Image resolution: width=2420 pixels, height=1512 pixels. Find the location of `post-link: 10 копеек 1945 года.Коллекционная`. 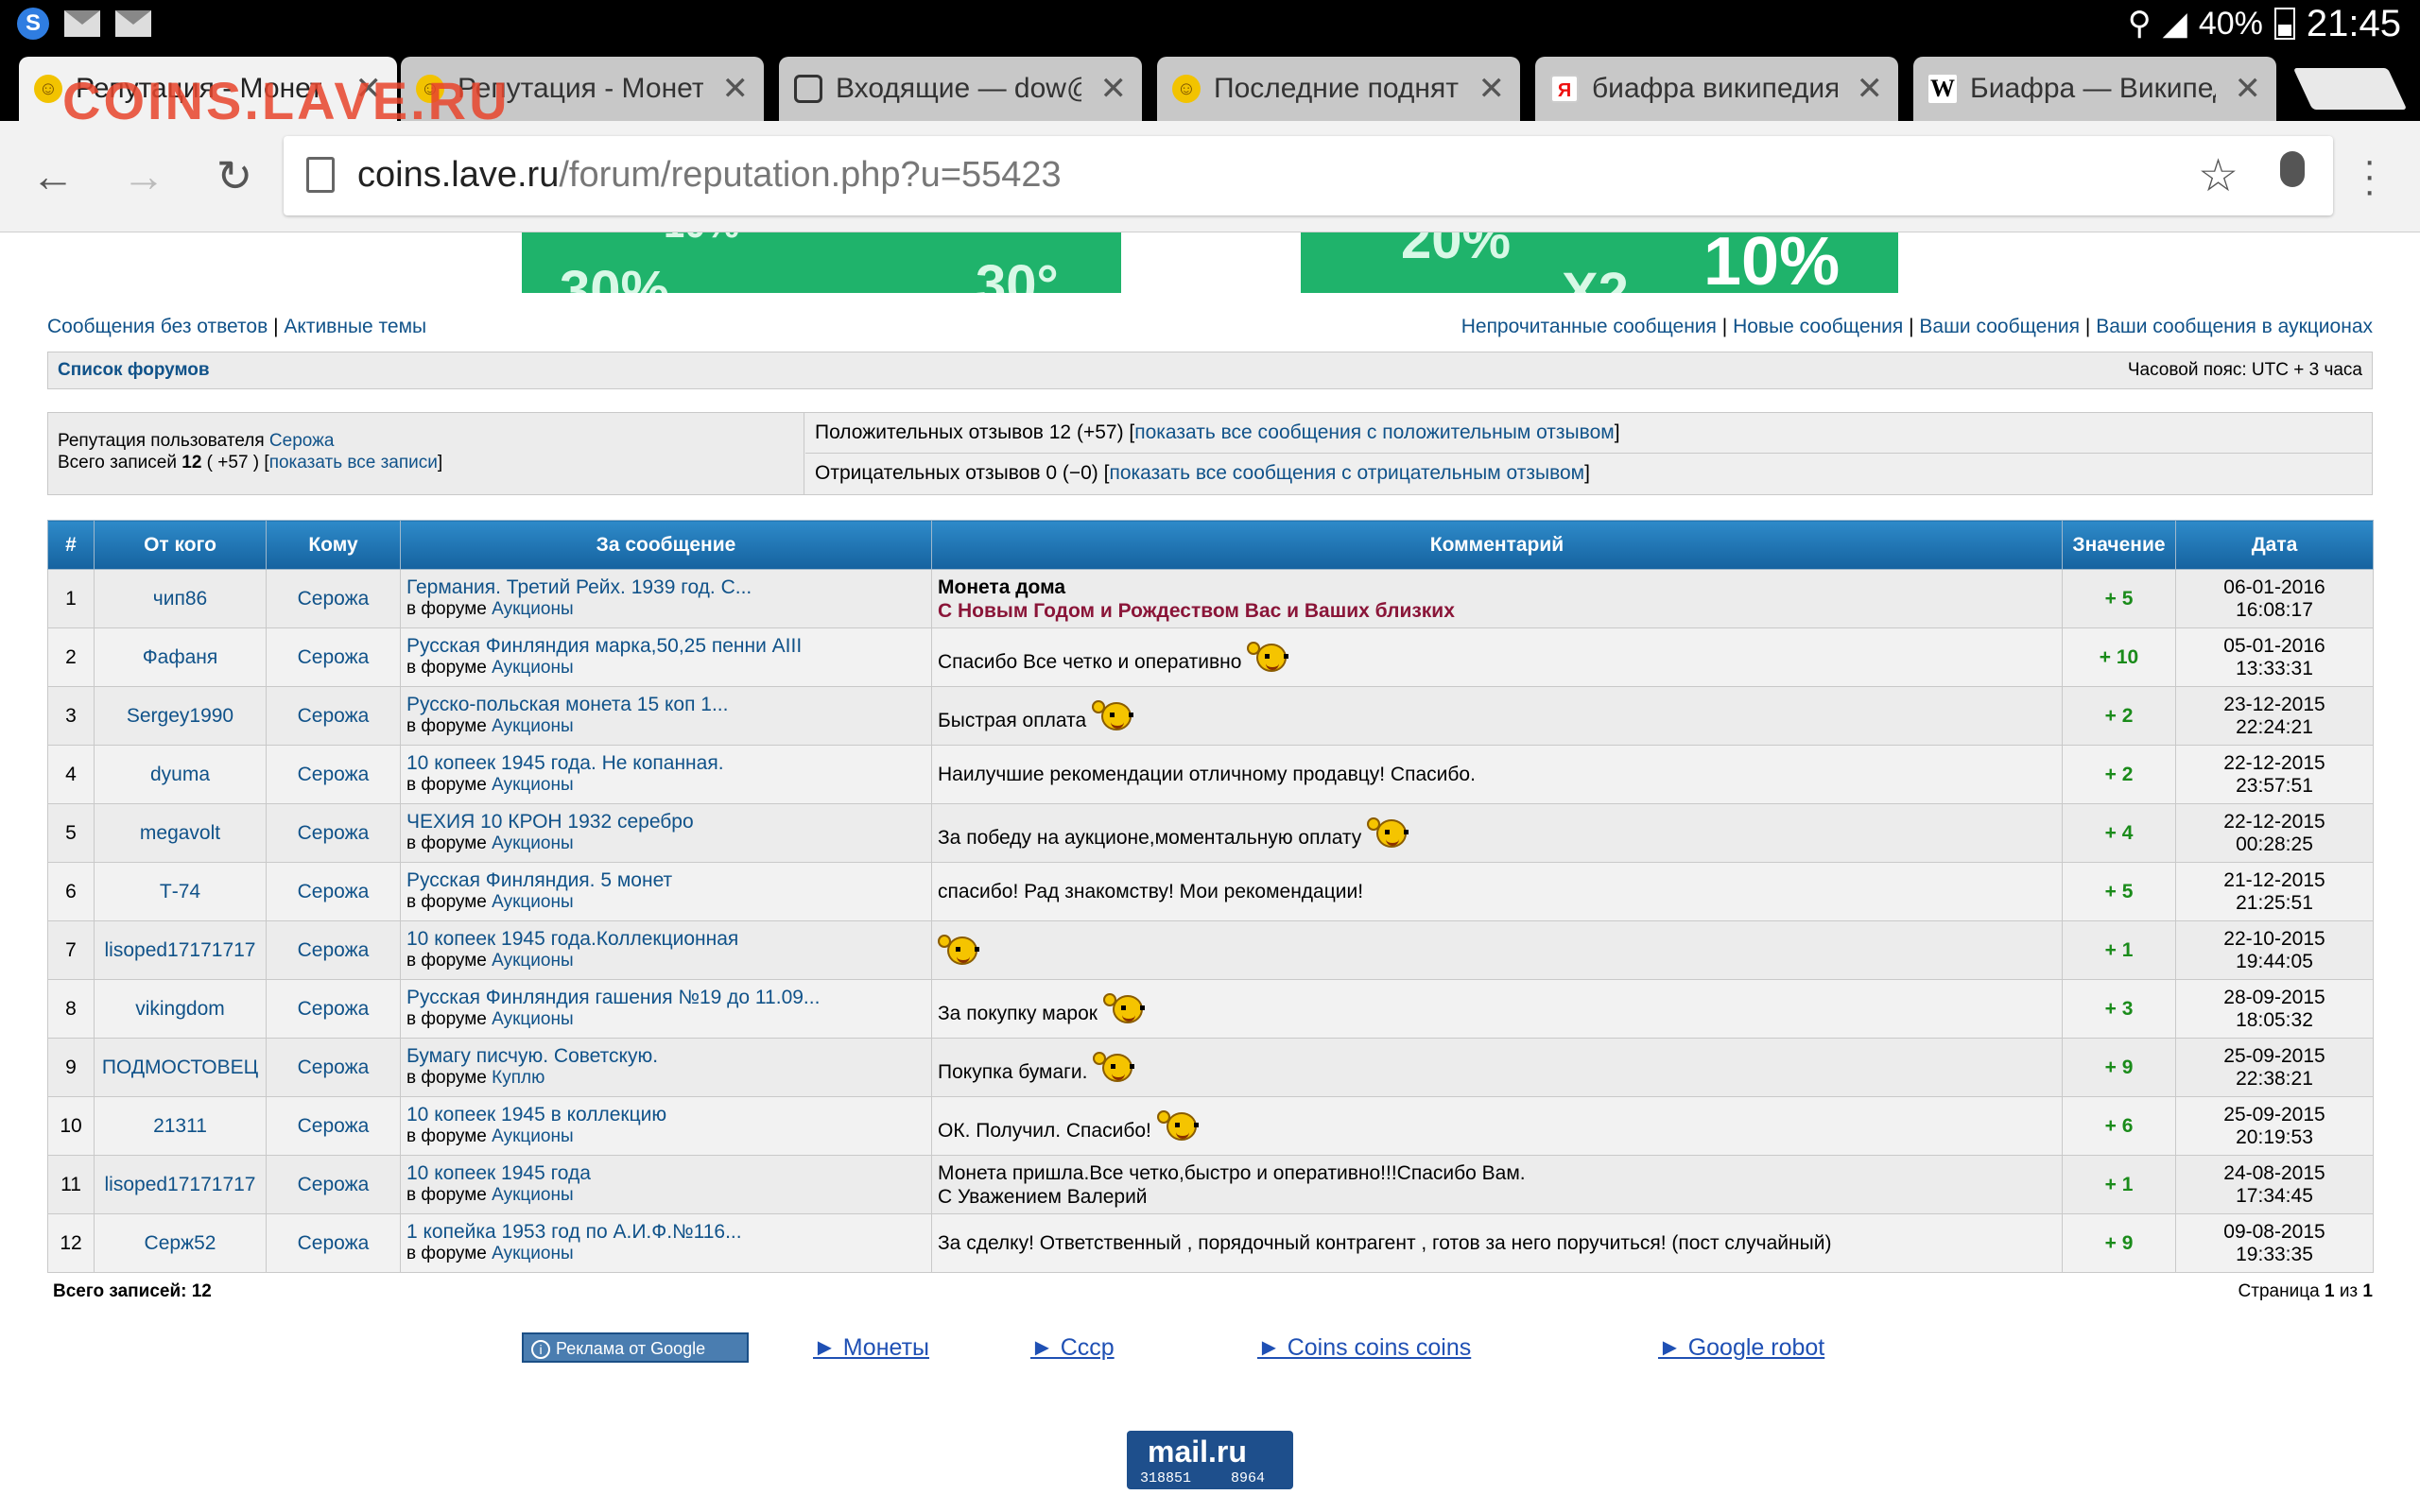

post-link: 10 копеек 1945 года.Коллекционная is located at coordinates (572, 939).